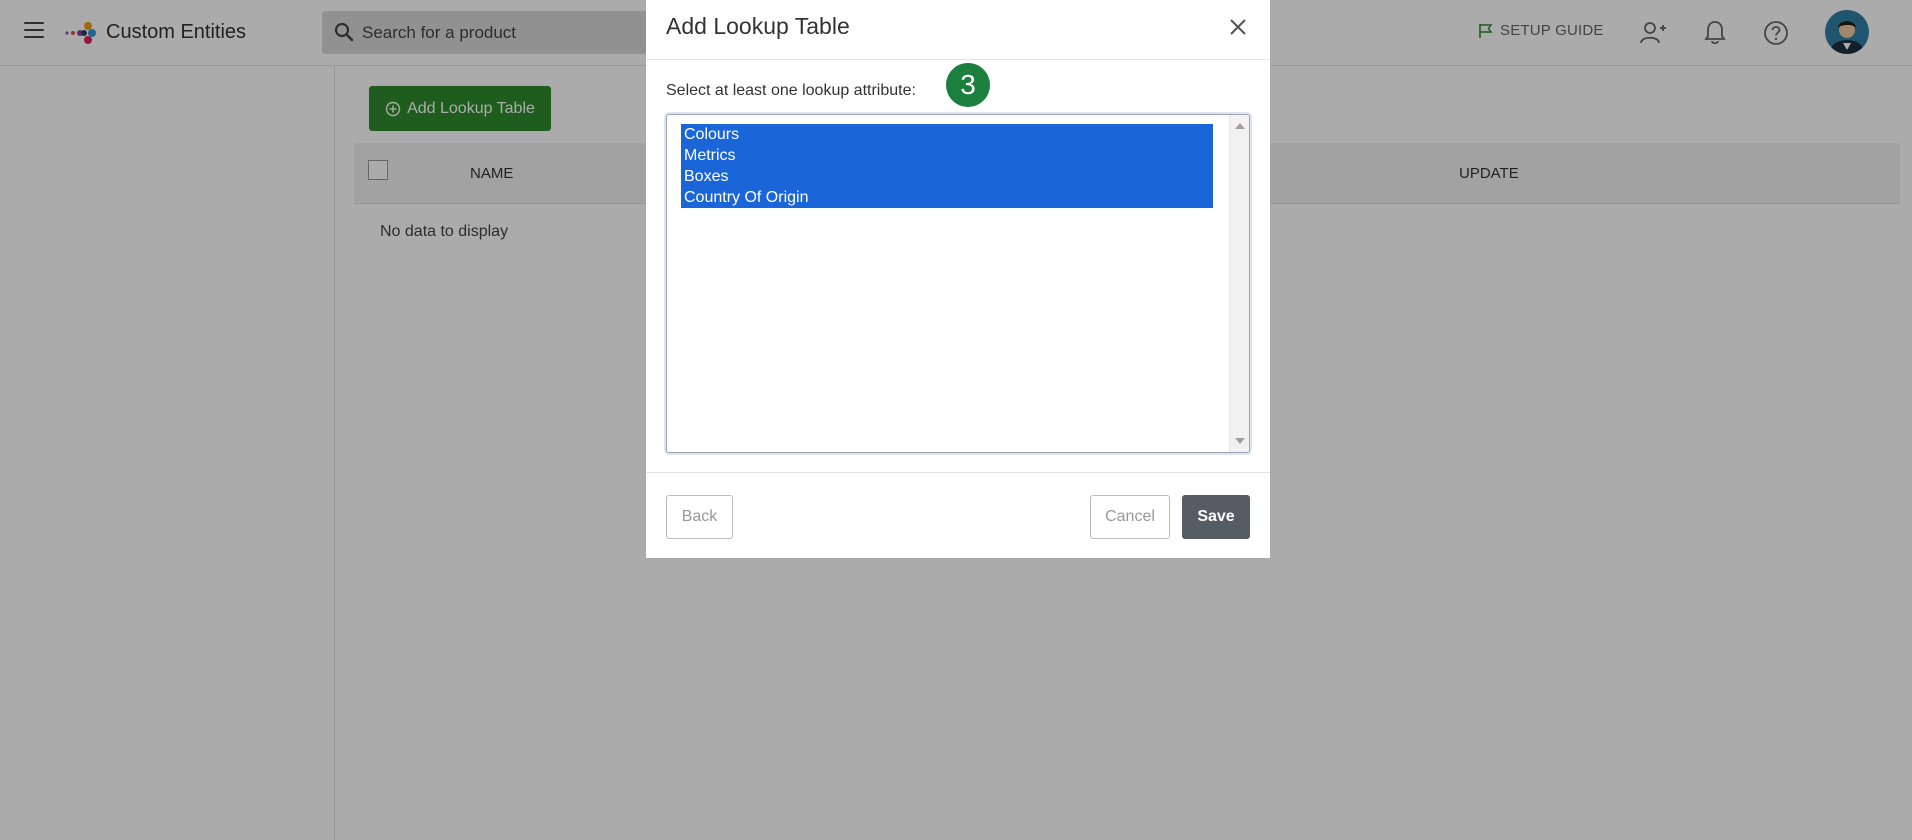 The image size is (1912, 840). I want to click on listbox-scrollbar, so click(1239, 283).